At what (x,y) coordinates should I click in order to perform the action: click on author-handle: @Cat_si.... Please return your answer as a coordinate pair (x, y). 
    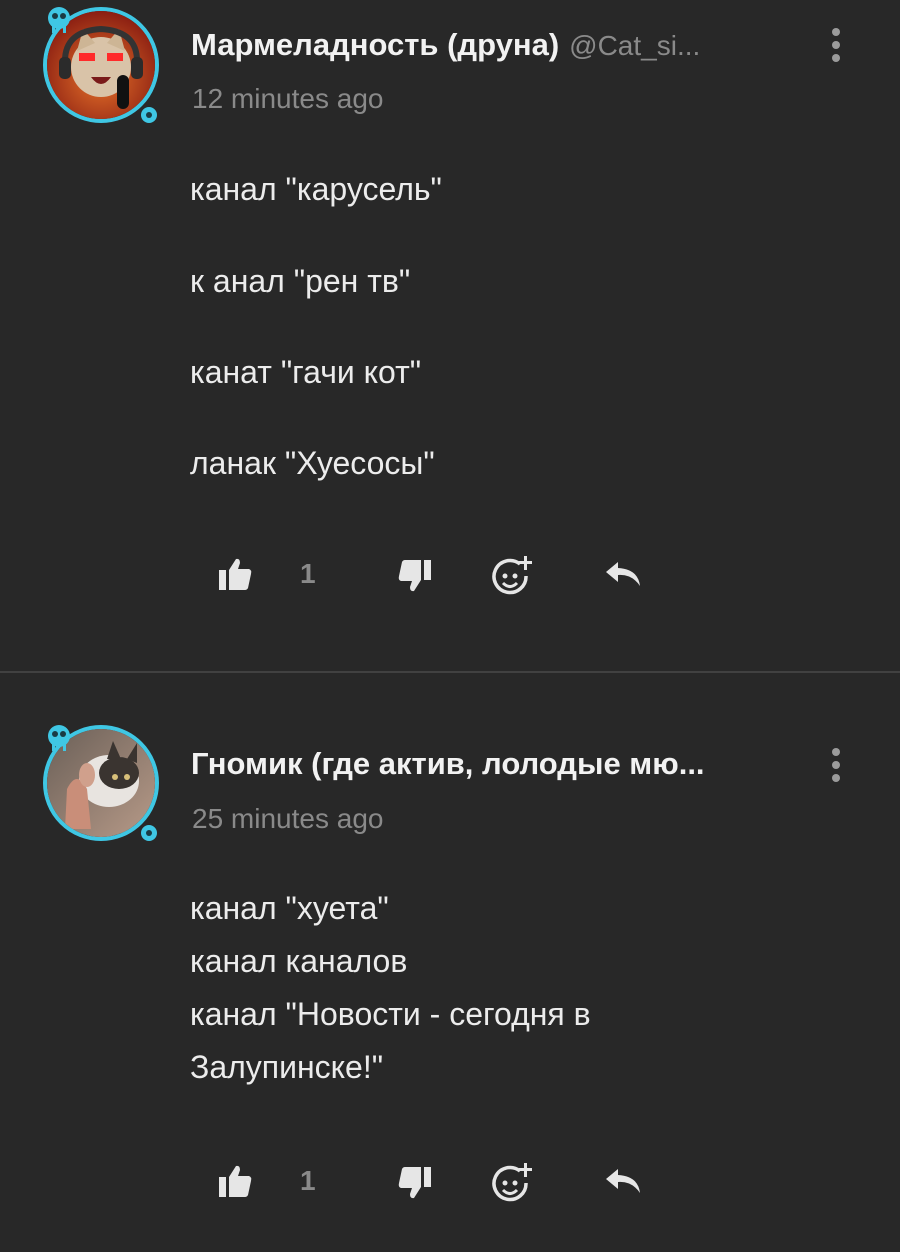
    Looking at the image, I should click on (635, 45).